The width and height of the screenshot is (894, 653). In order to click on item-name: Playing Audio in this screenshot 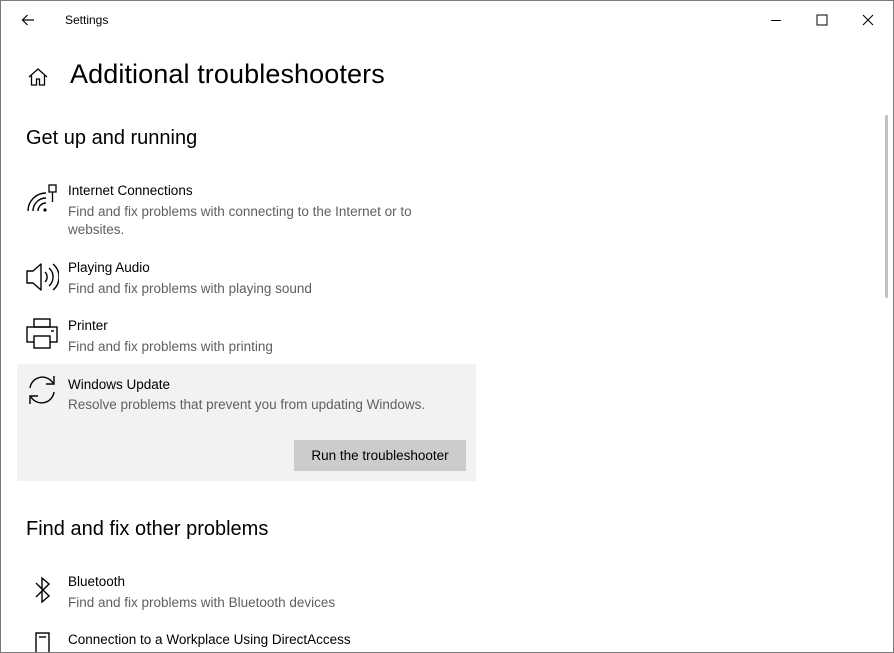, I will do `click(109, 267)`.